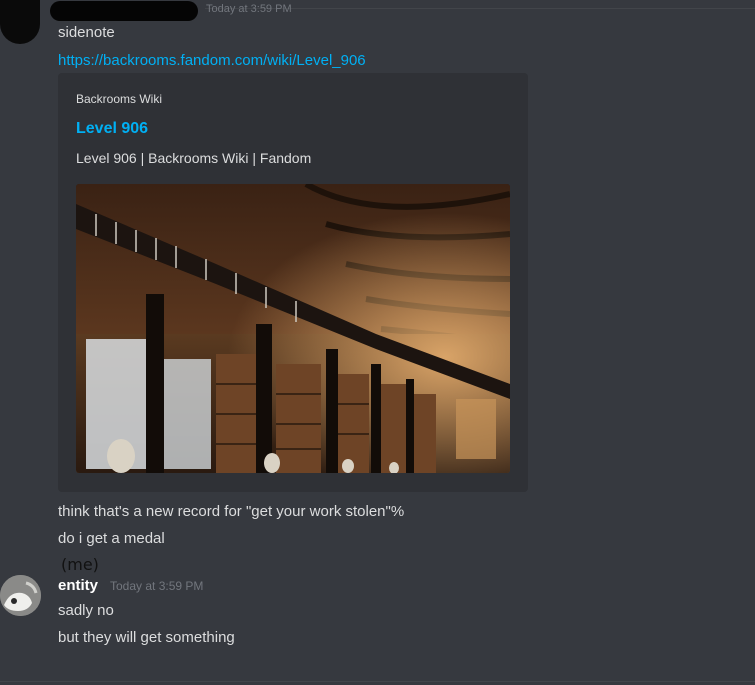  I want to click on avatar-image-icon, so click(20, 595).